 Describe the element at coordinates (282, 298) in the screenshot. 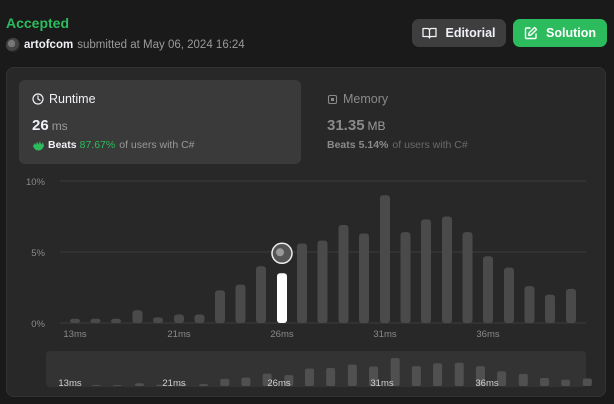

I see `bar-highlight` at that location.